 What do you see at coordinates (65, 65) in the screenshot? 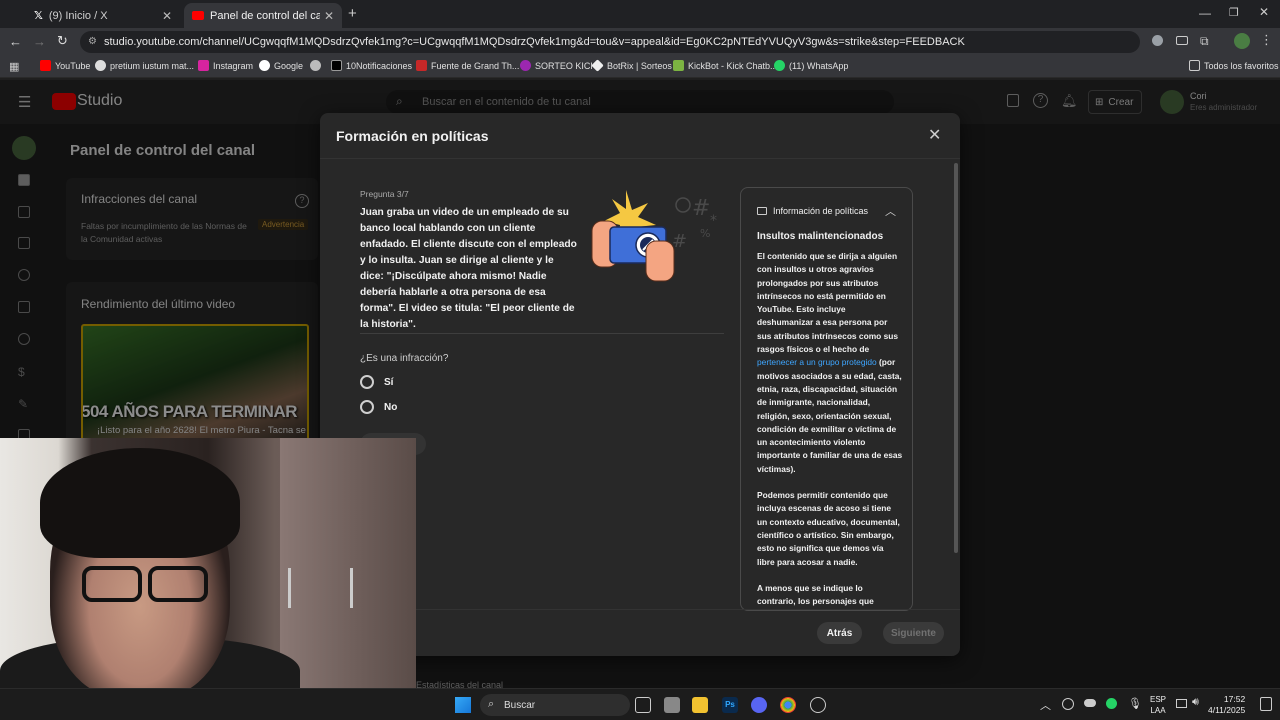
I see `bookmark-youtube: YouTube` at bounding box center [65, 65].